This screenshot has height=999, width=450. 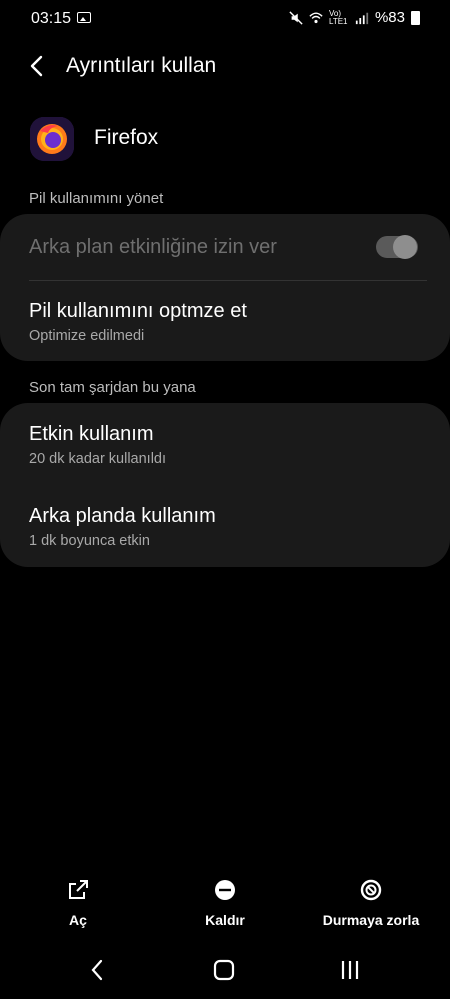 What do you see at coordinates (126, 137) in the screenshot?
I see `app-name: Firefox` at bounding box center [126, 137].